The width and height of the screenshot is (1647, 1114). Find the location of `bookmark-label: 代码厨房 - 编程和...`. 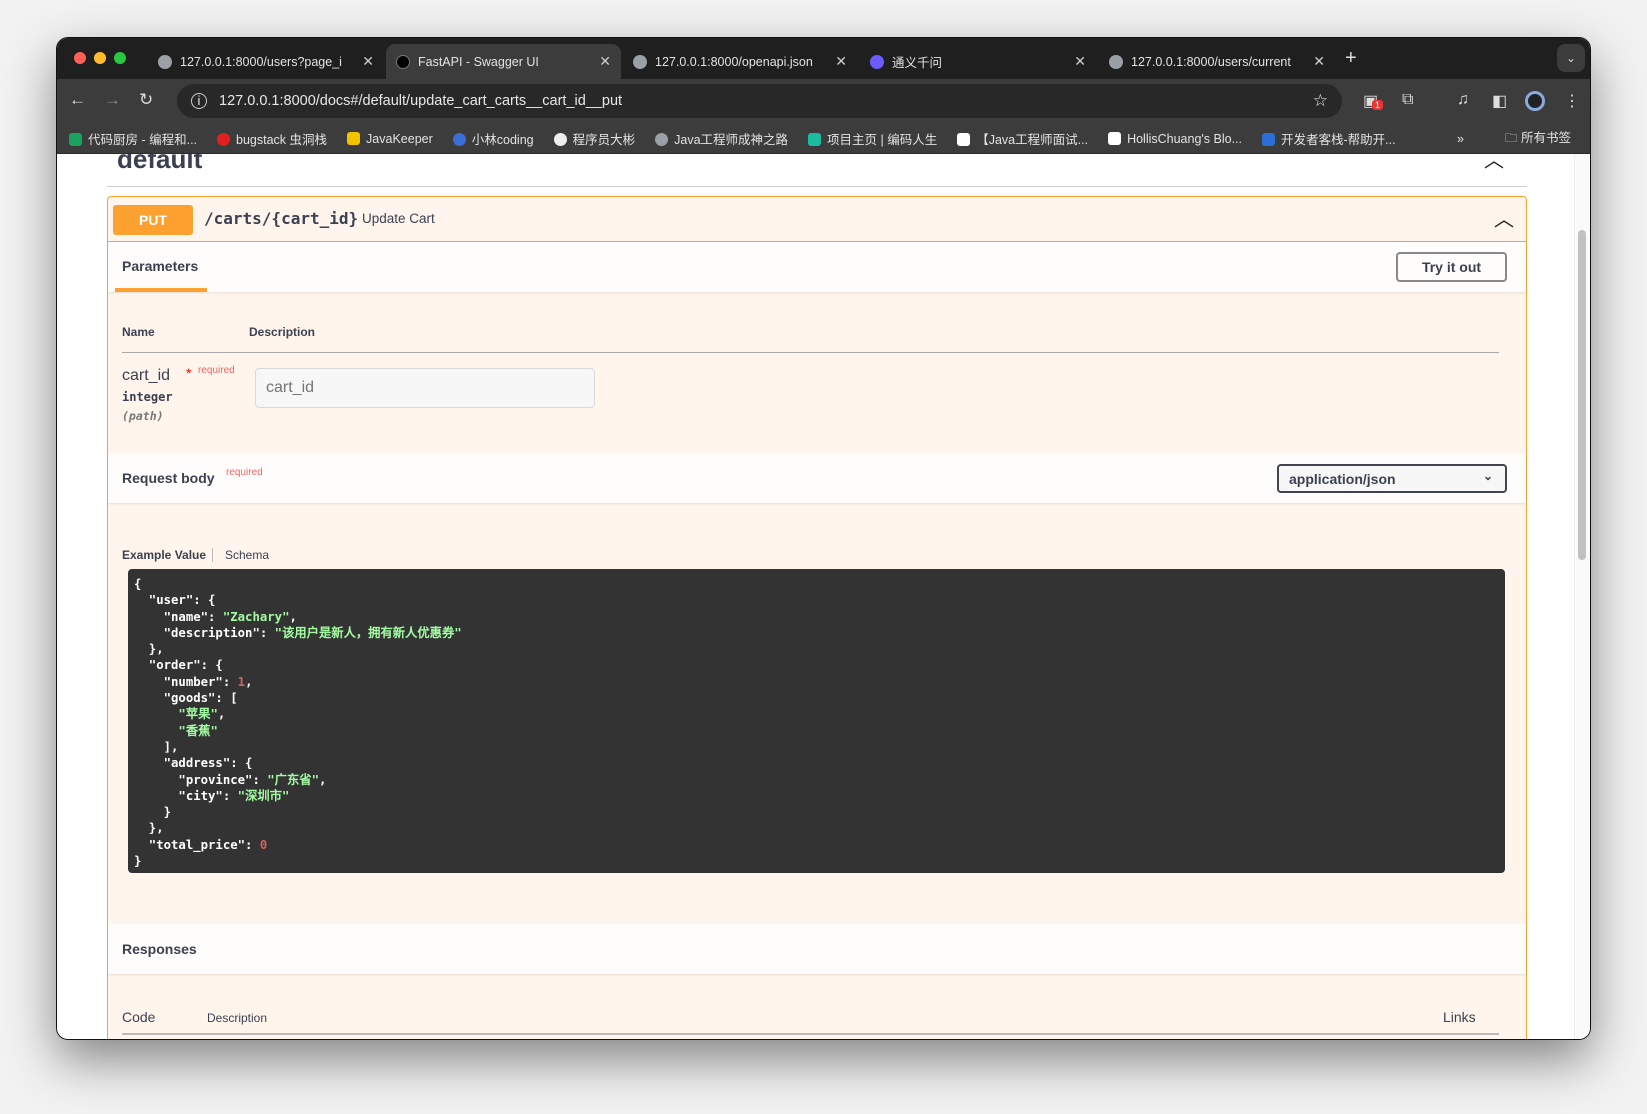

bookmark-label: 代码厨房 - 编程和... is located at coordinates (143, 140).